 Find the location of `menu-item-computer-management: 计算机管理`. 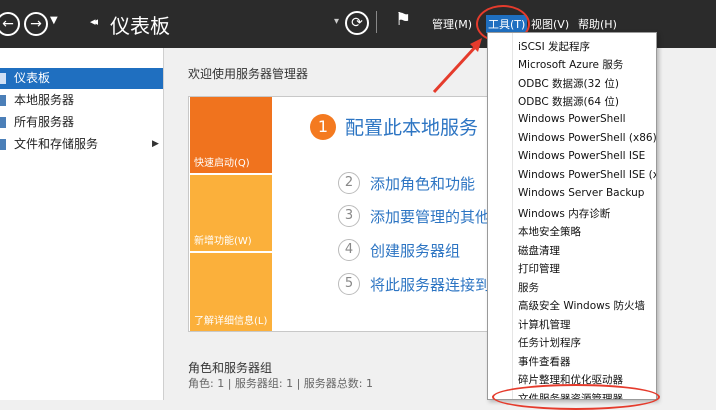

menu-item-computer-management: 计算机管理 is located at coordinates (544, 324).